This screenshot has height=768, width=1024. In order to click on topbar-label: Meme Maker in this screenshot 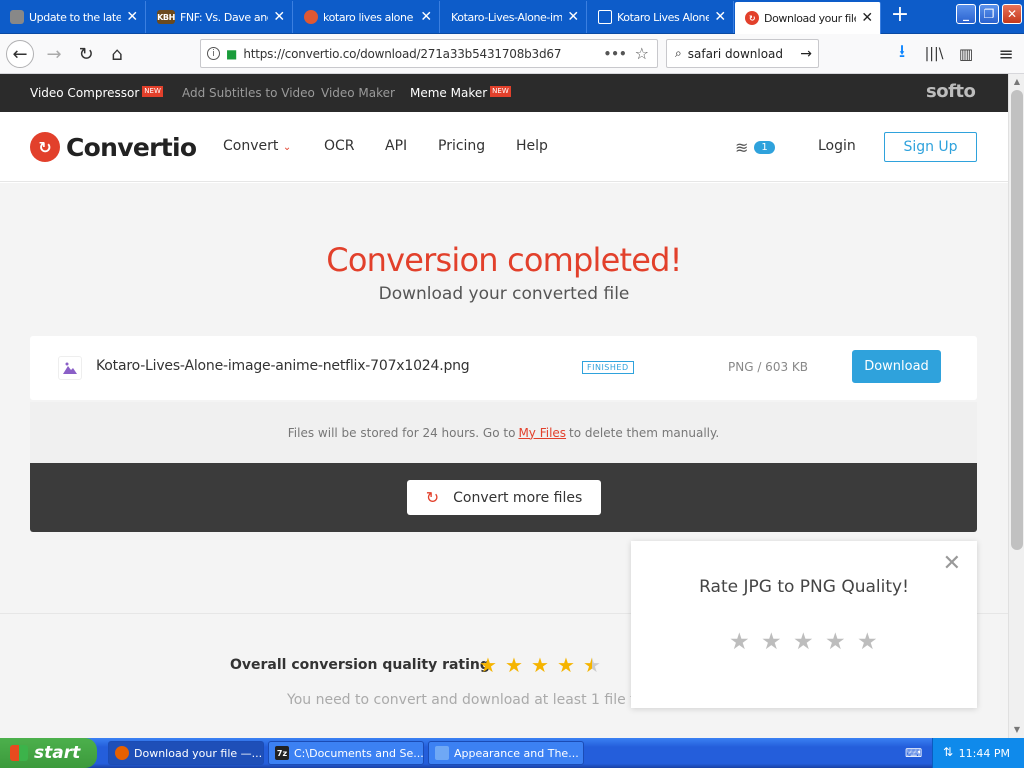, I will do `click(449, 93)`.